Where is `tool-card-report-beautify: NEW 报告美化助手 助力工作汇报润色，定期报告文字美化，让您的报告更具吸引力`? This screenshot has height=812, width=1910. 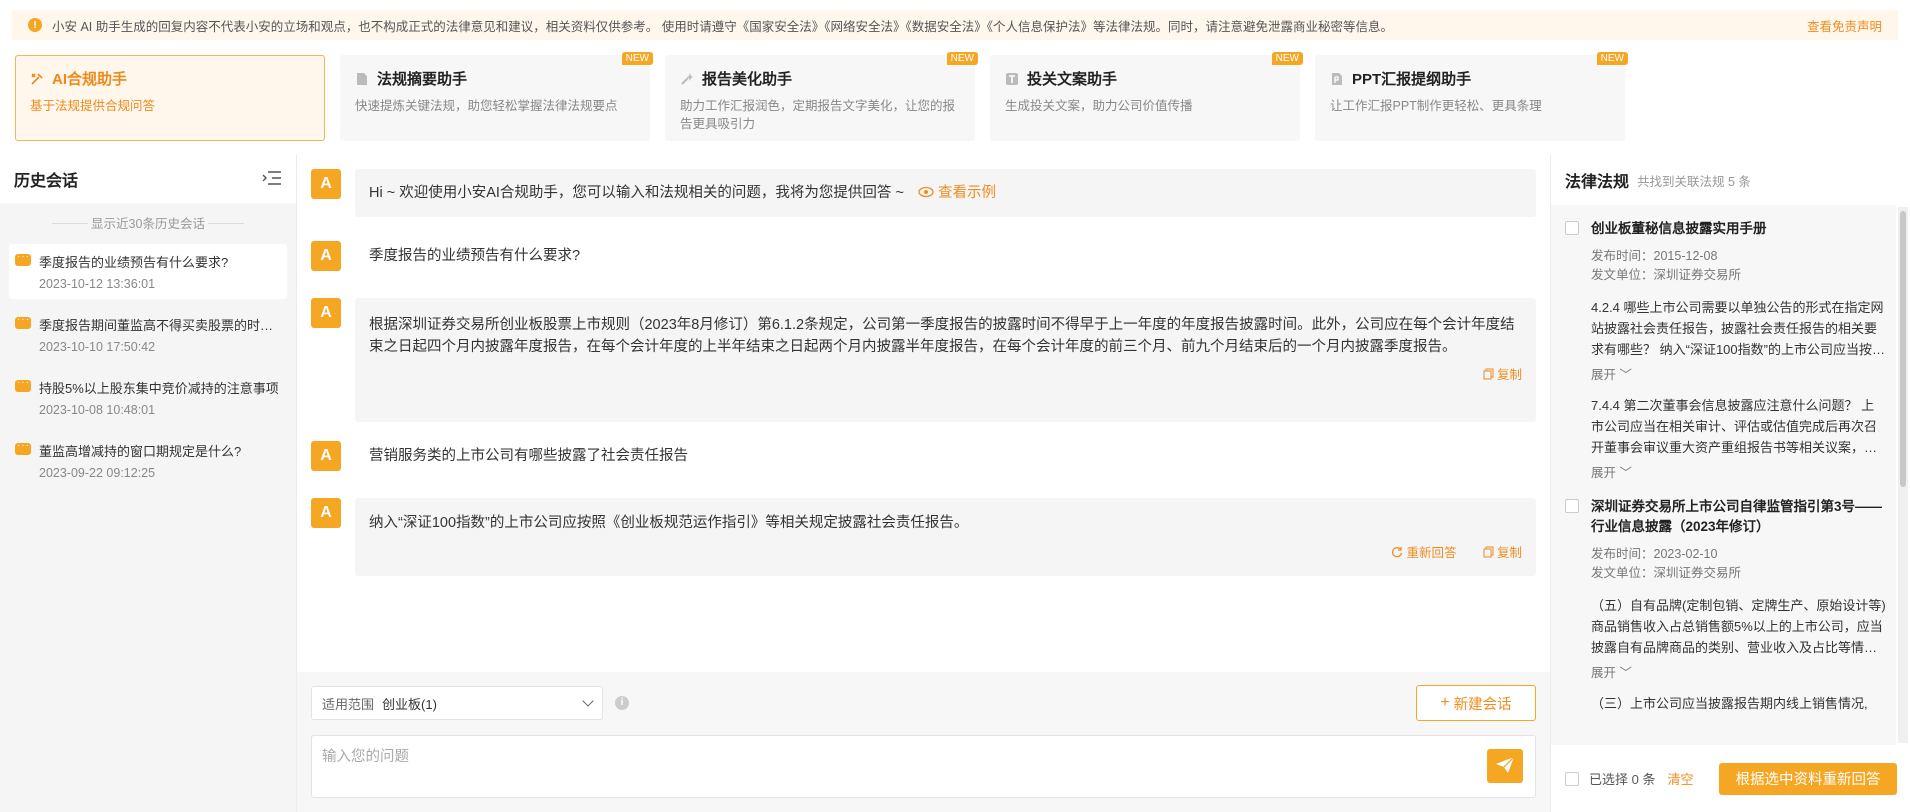 tool-card-report-beautify: NEW 报告美化助手 助力工作汇报润色，定期报告文字美化，让您的报告更具吸引力 is located at coordinates (821, 96).